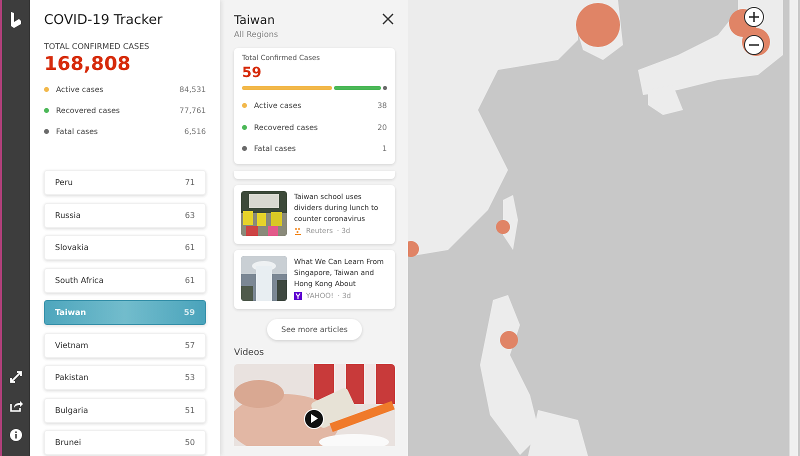 This screenshot has width=800, height=456. What do you see at coordinates (125, 377) in the screenshot?
I see `country-item: Pakistan 53` at bounding box center [125, 377].